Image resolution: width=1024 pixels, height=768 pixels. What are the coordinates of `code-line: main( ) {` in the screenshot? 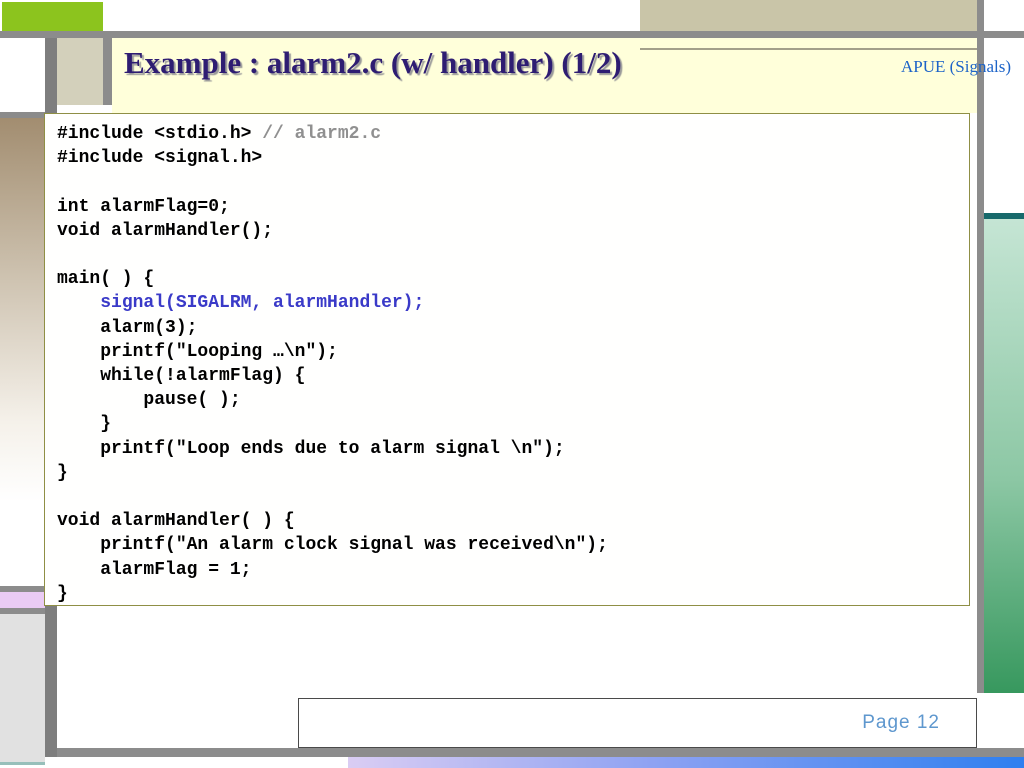 It's located at (513, 279).